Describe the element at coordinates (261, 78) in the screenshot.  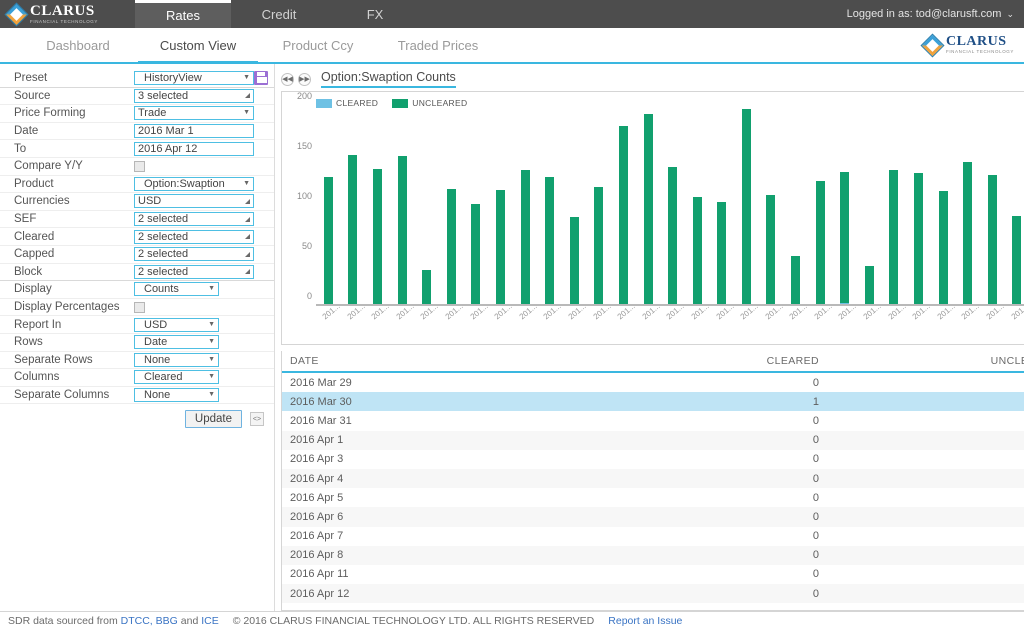
I see `floppy-save-icon` at that location.